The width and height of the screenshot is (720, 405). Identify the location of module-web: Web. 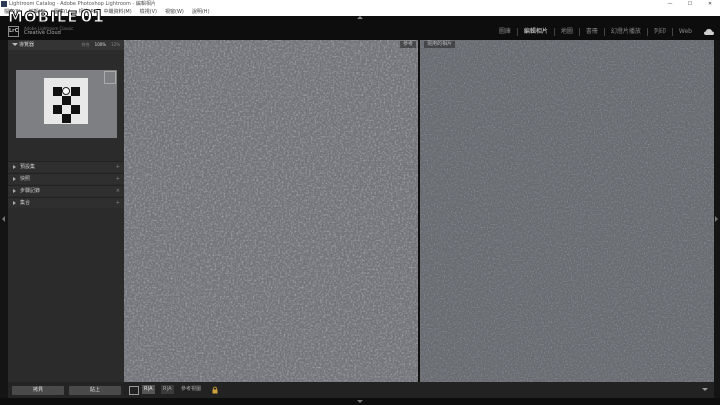
(685, 32).